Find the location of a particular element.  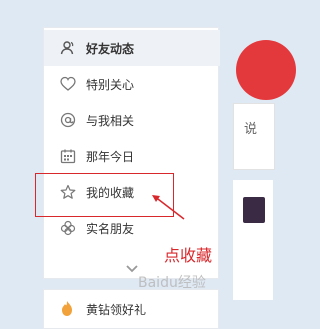

clover-icon is located at coordinates (68, 228).